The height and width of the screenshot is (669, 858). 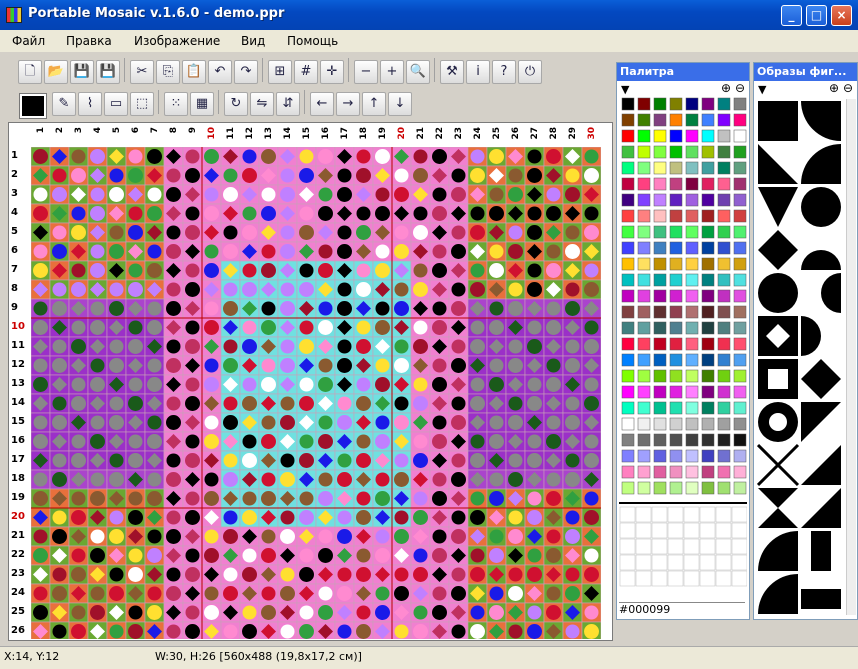 What do you see at coordinates (851, 357) in the screenshot?
I see `shapes-scrollbar` at bounding box center [851, 357].